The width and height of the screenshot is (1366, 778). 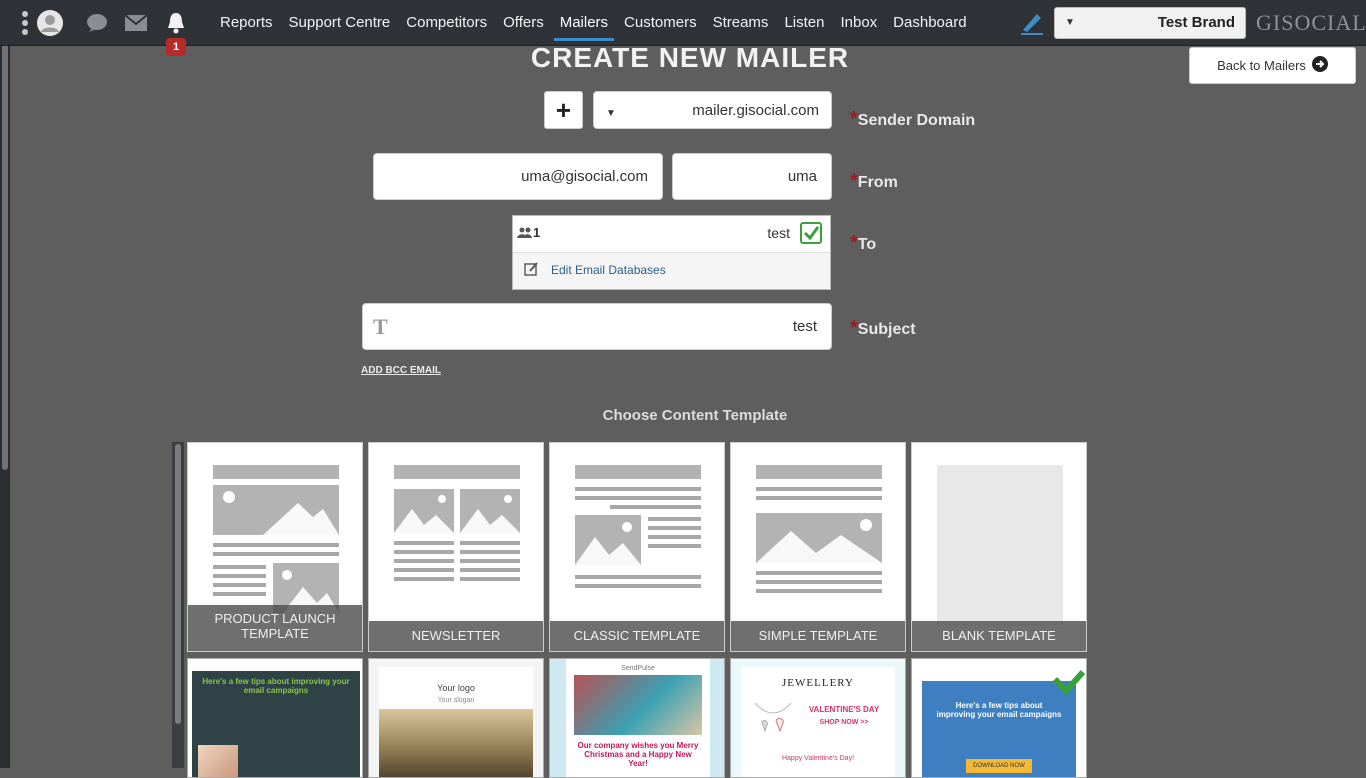 What do you see at coordinates (844, 709) in the screenshot?
I see `template-headline: VALENTINE'S DAY` at bounding box center [844, 709].